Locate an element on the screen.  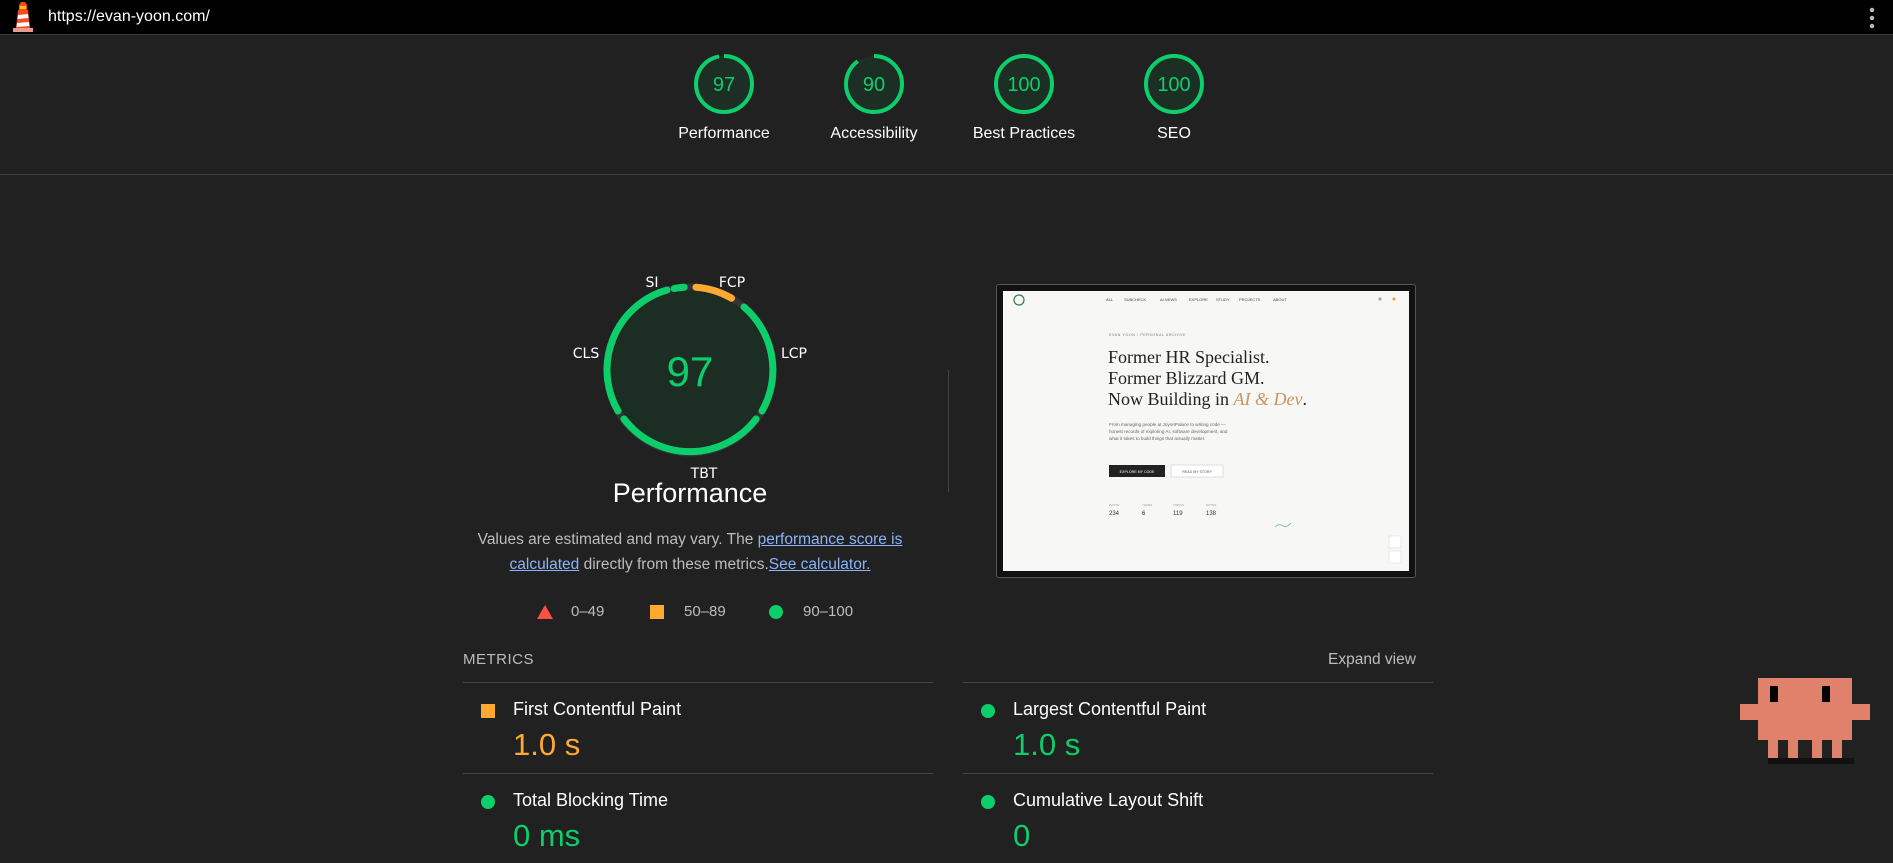
stat-value: 138 is located at coordinates (1211, 514).